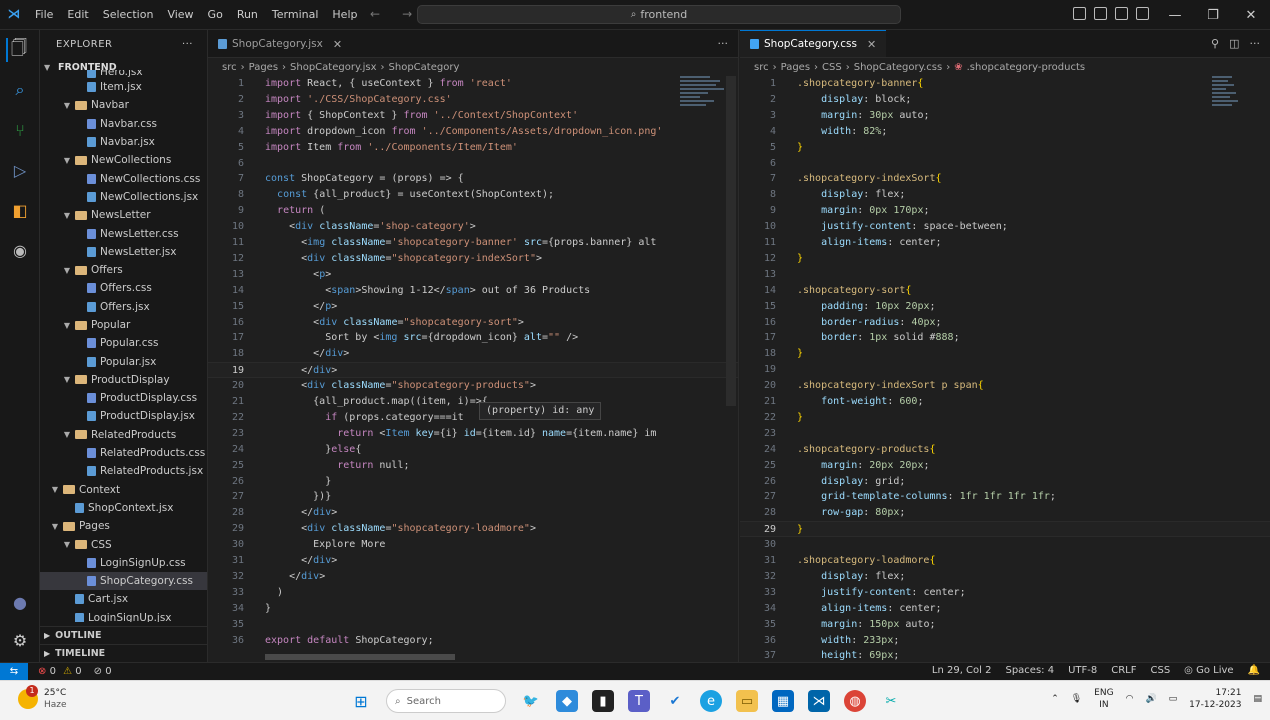  I want to click on tree-file: Cart.jsx, so click(123, 599).